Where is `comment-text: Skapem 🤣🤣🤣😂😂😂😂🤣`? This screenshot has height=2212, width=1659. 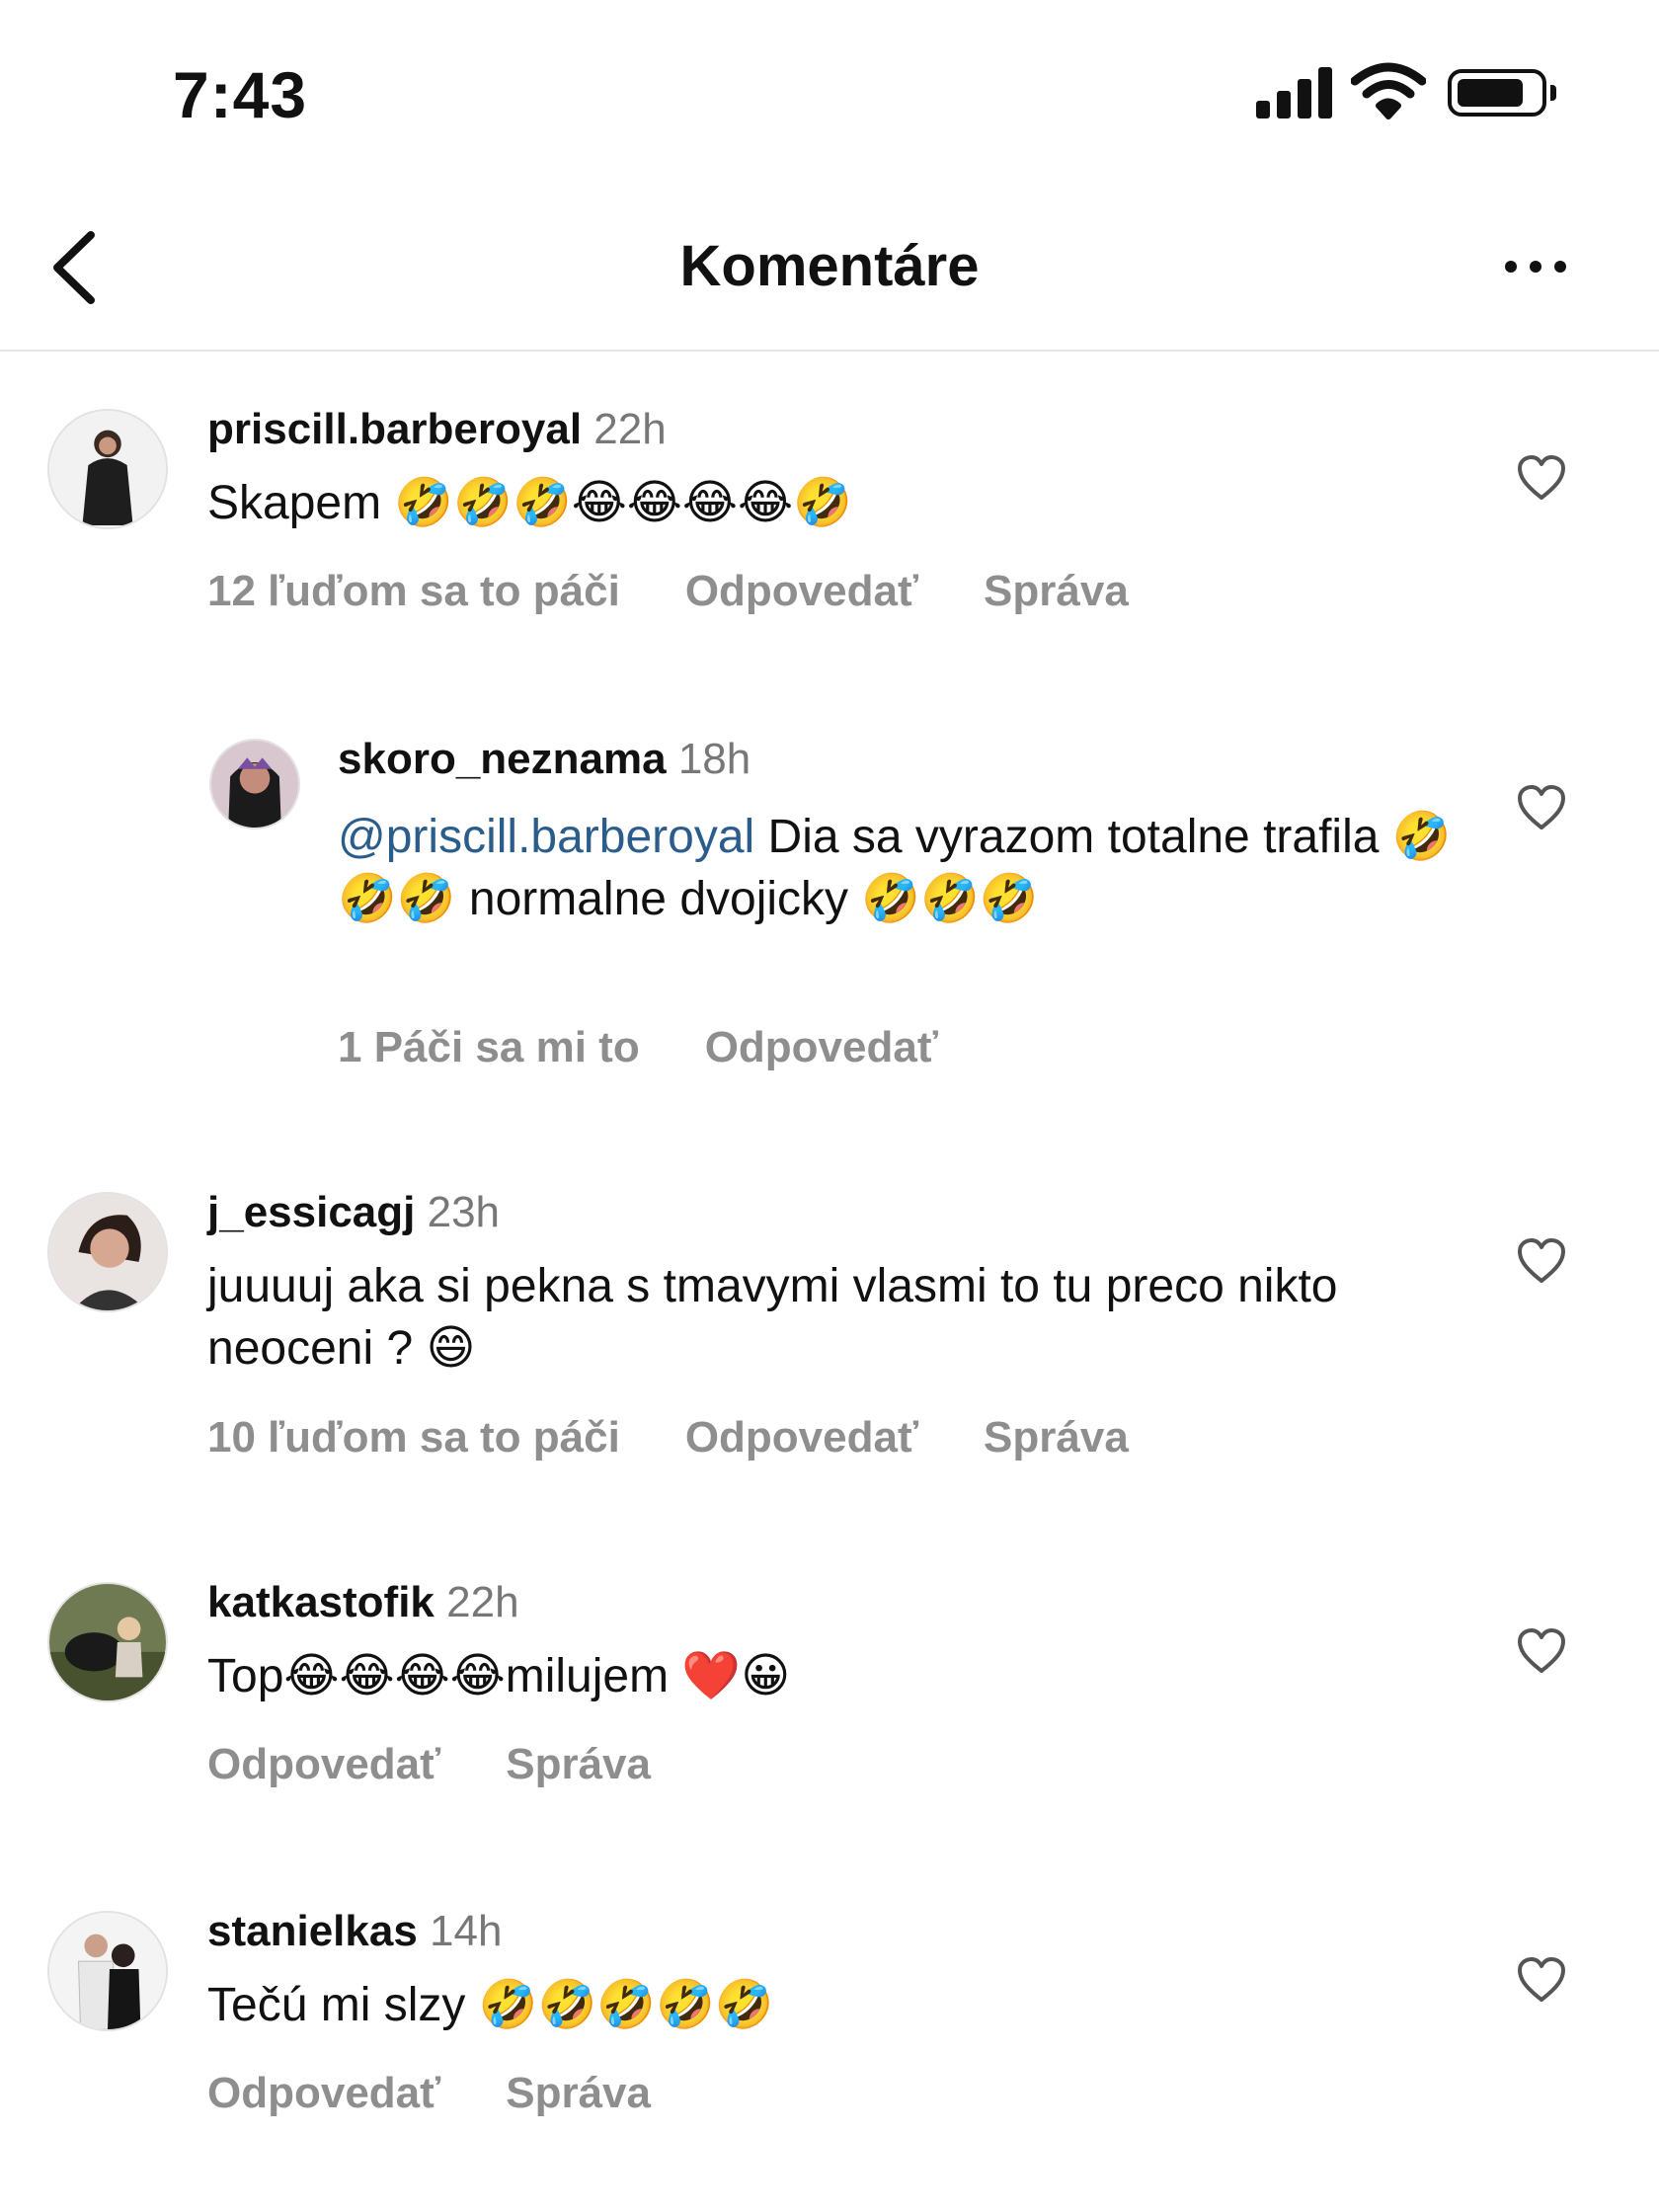 comment-text: Skapem 🤣🤣🤣😂😂😂😂🤣 is located at coordinates (530, 503).